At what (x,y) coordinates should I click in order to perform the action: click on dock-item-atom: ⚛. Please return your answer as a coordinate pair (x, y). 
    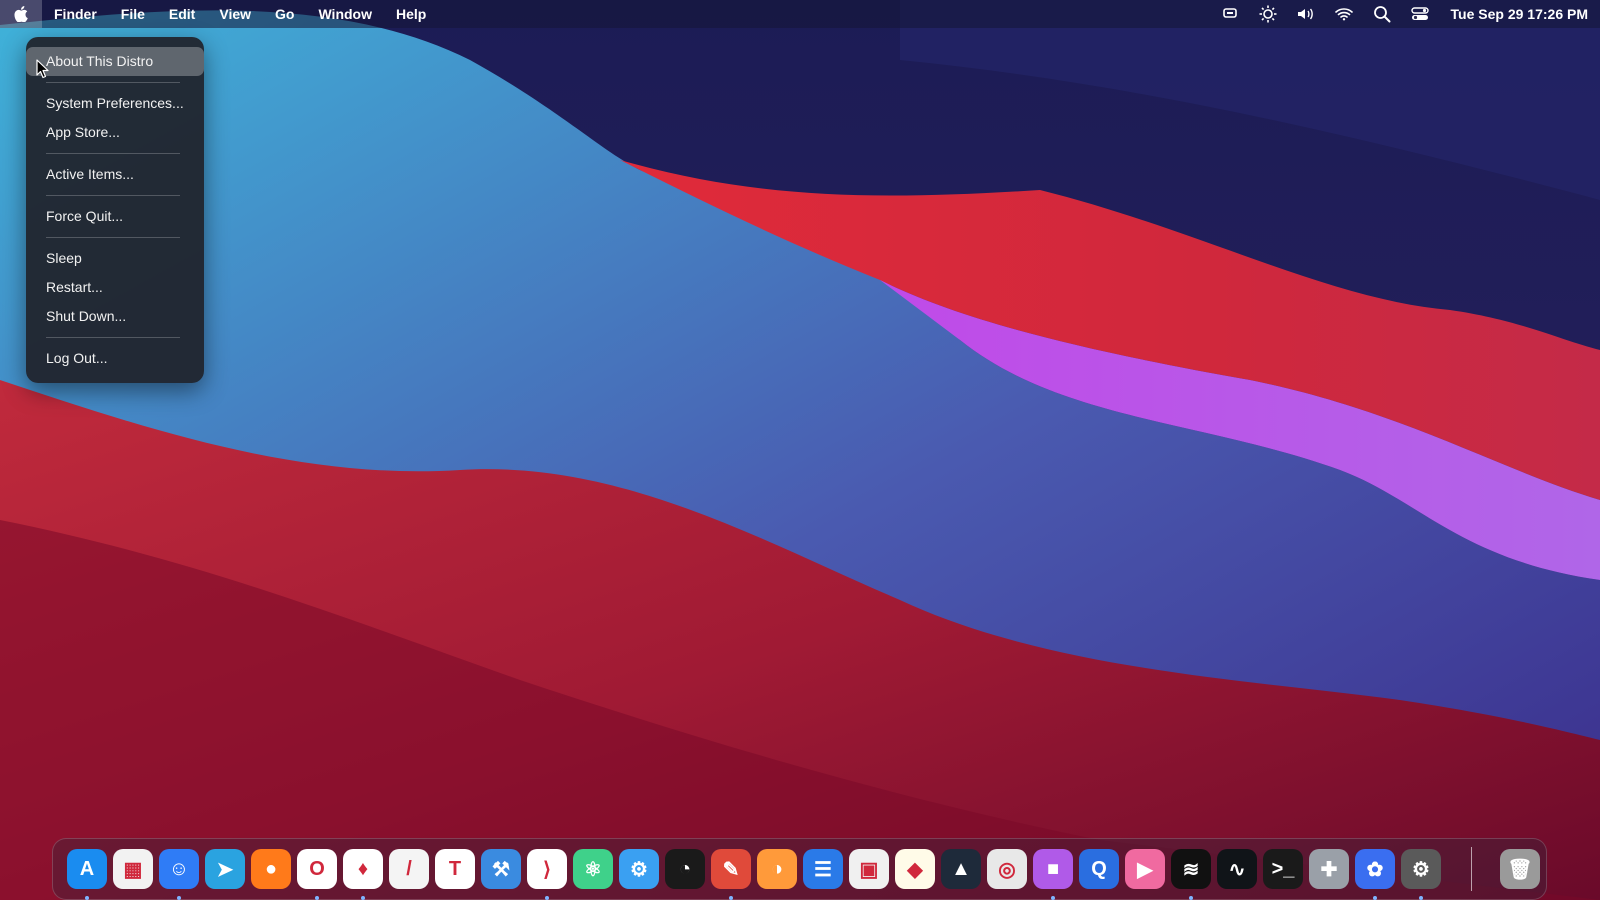
    Looking at the image, I should click on (593, 869).